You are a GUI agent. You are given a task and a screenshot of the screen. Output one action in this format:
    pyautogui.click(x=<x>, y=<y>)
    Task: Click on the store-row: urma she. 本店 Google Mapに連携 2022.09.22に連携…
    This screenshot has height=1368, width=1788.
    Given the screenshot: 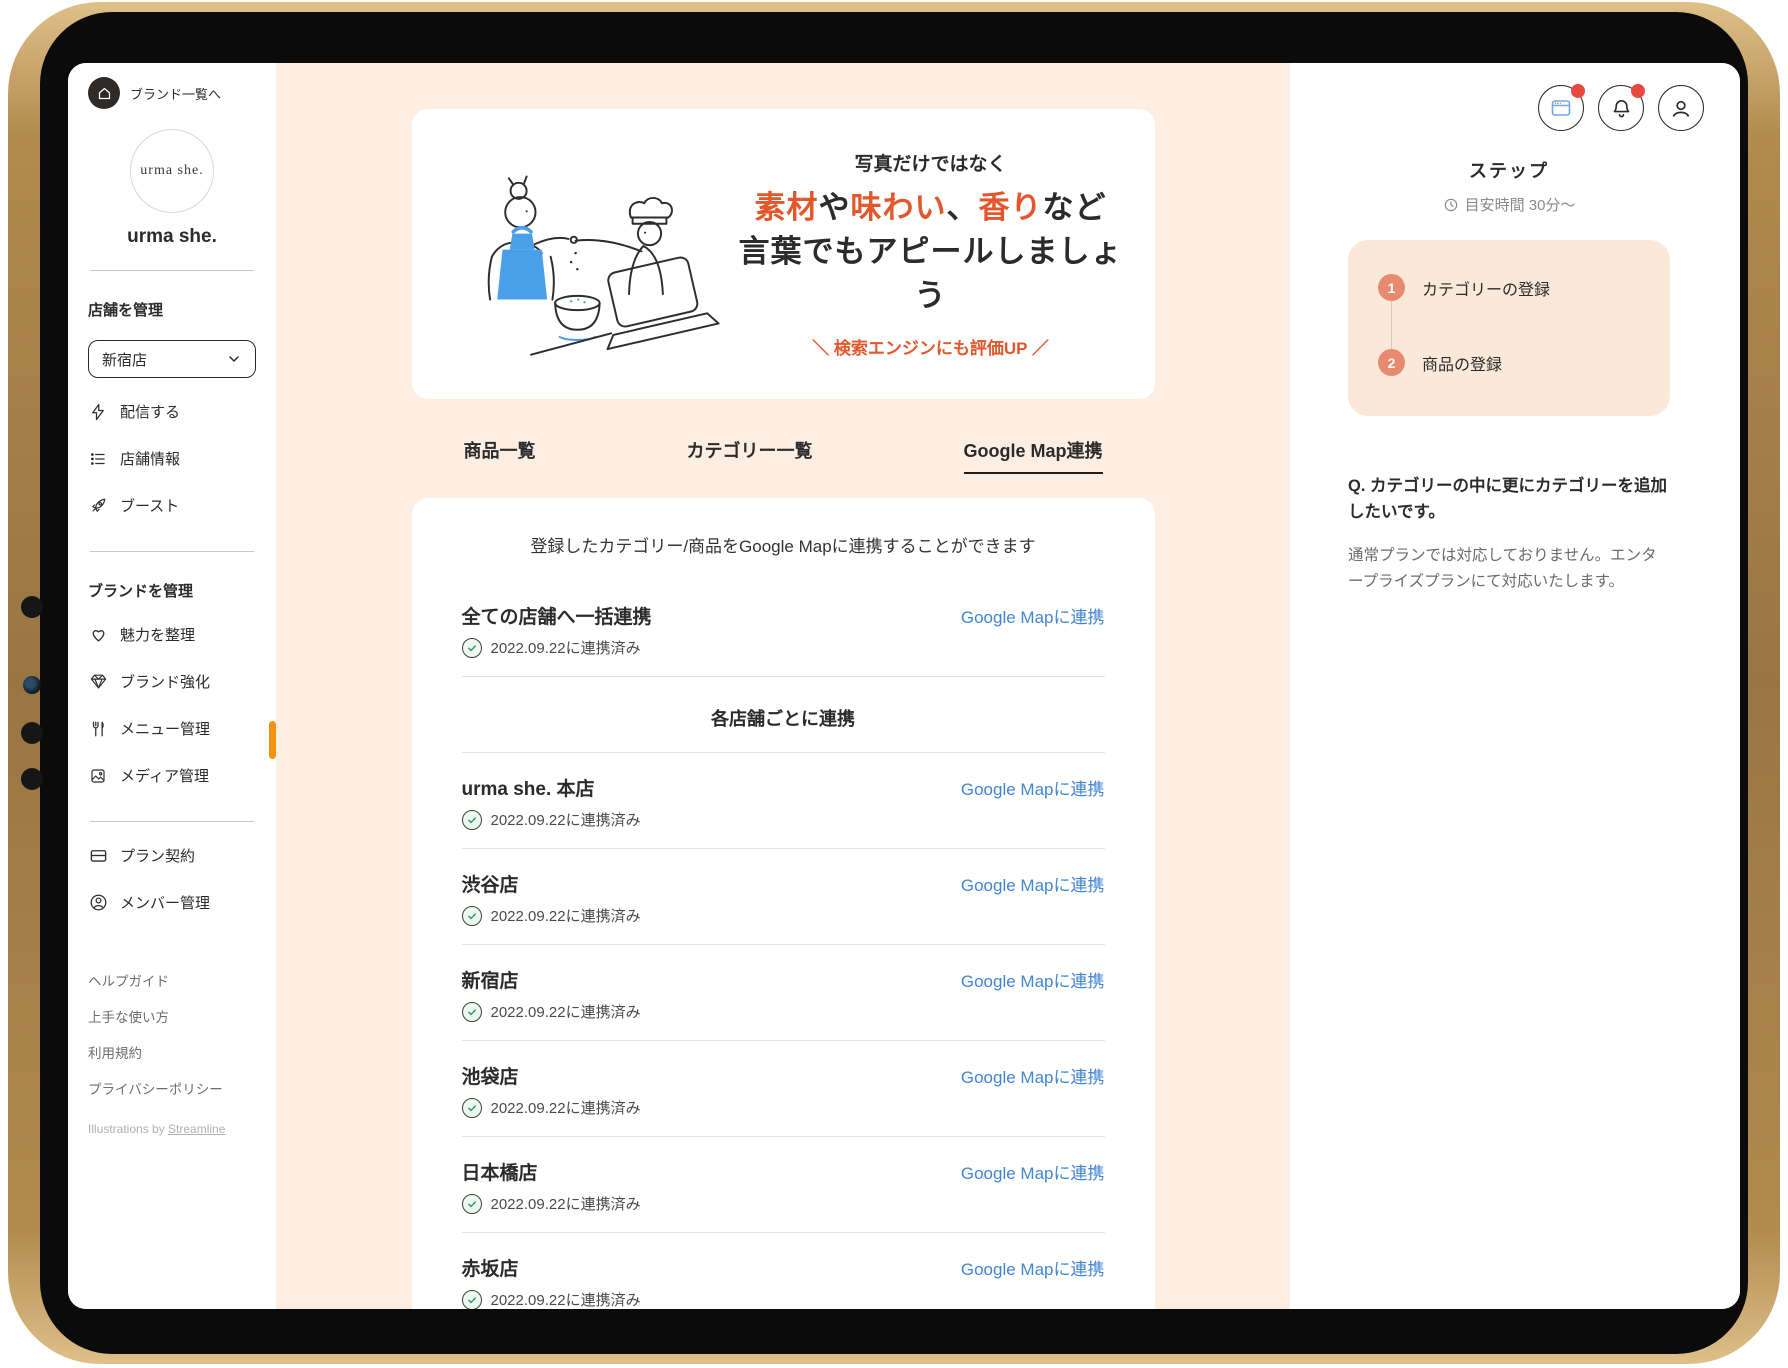 What is the action you would take?
    pyautogui.click(x=783, y=801)
    